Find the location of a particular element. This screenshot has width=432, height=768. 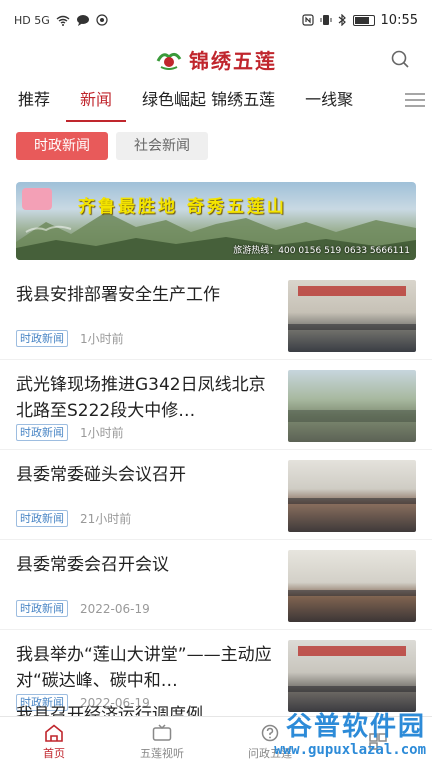

message-icon is located at coordinates (82, 20).